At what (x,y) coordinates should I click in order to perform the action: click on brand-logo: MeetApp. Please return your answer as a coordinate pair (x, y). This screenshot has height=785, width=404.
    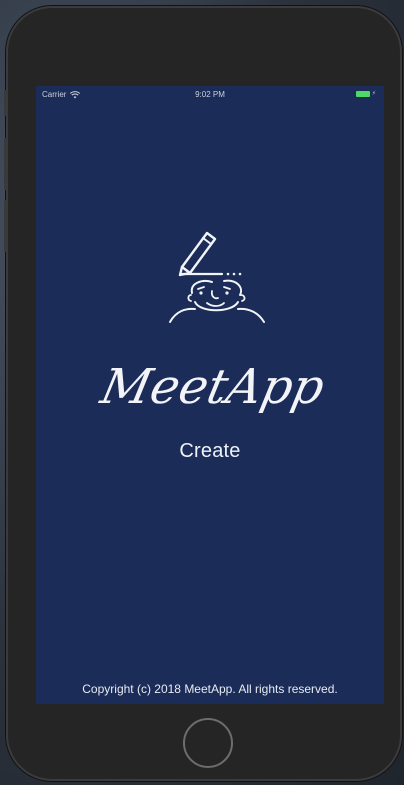
    Looking at the image, I should click on (212, 386).